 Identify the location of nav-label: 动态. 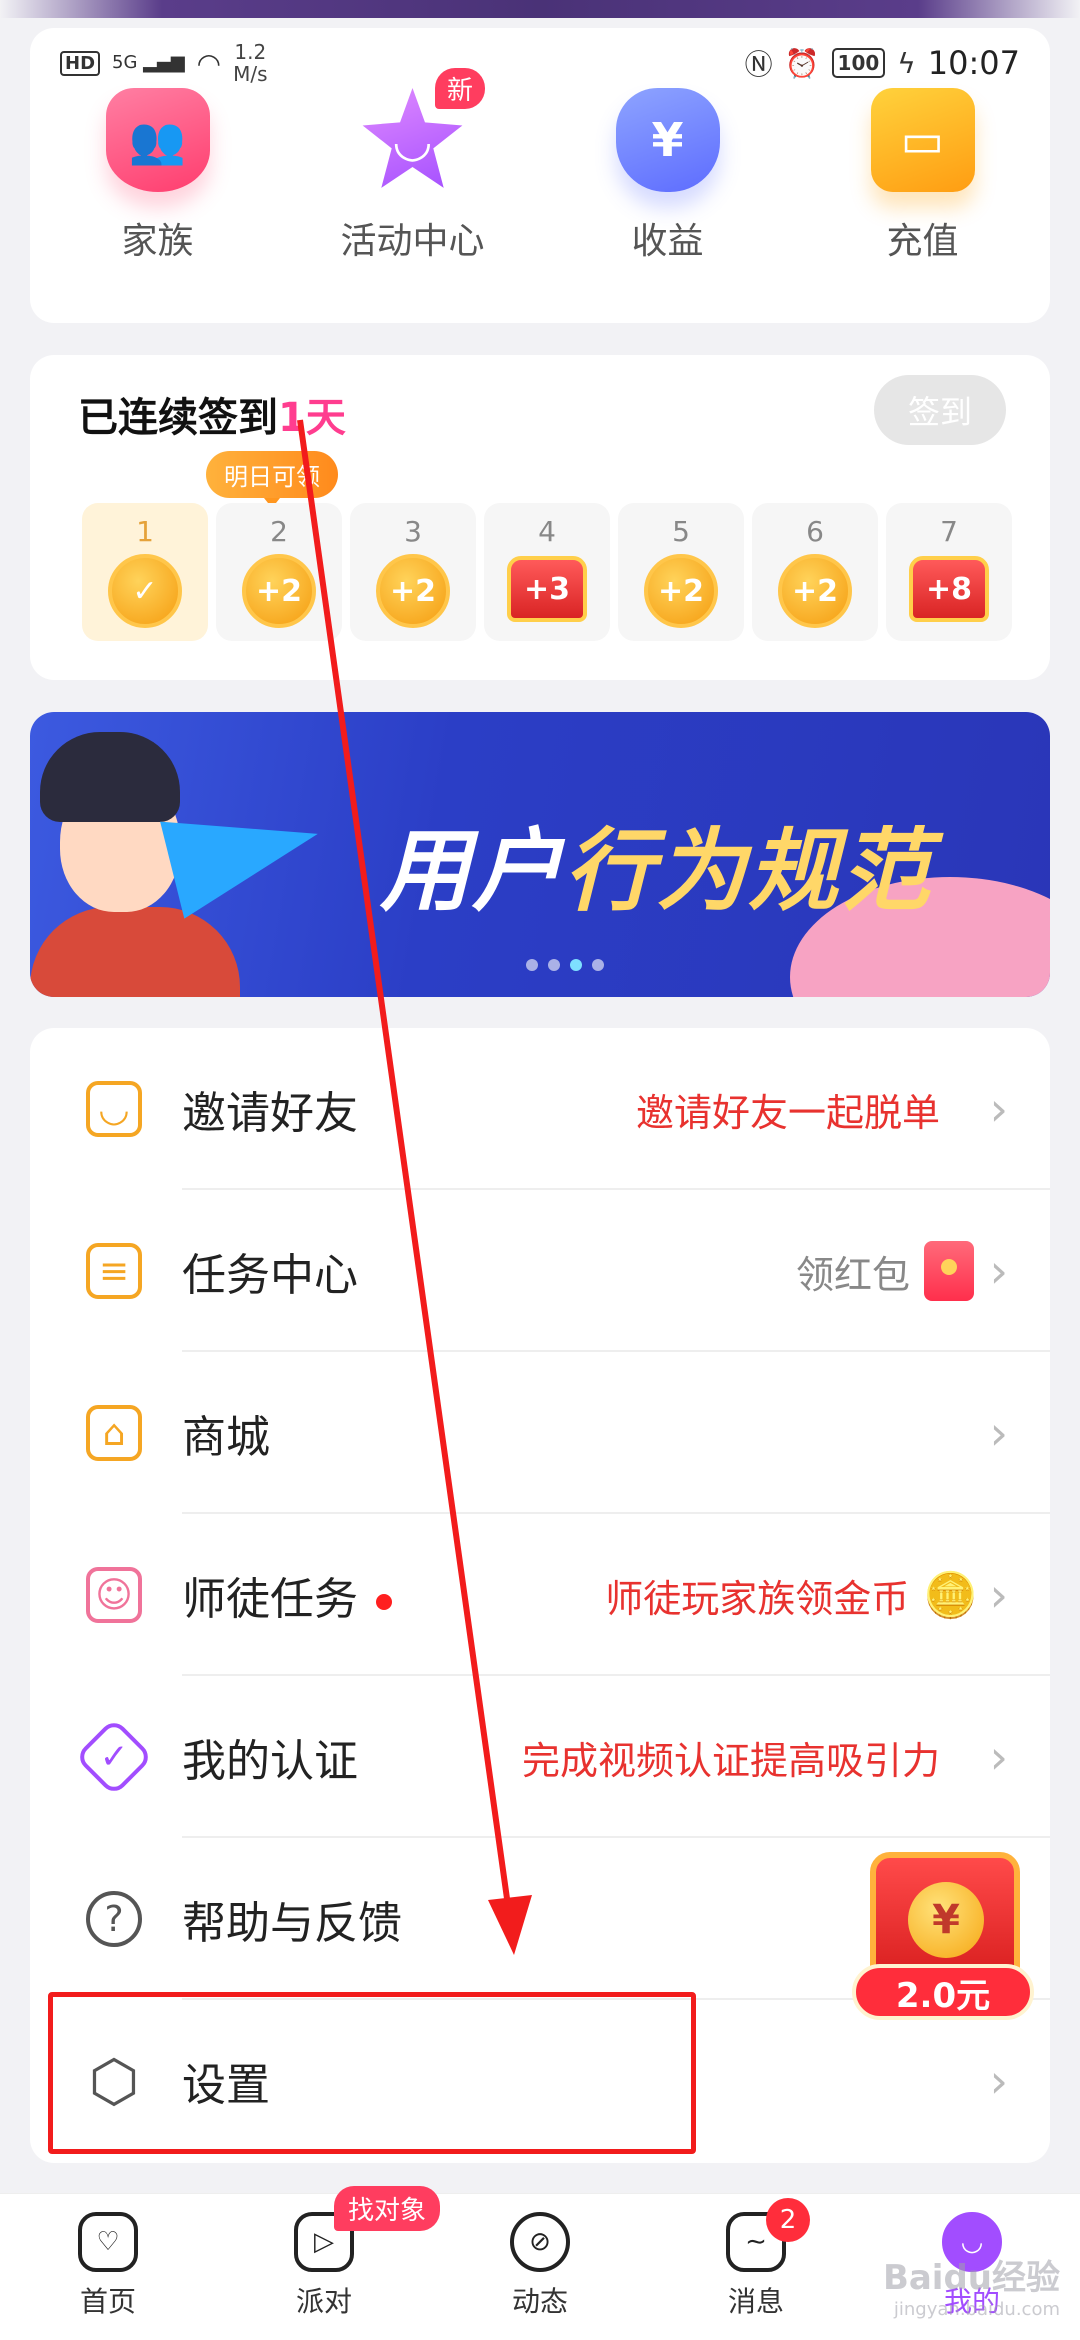
(539, 2301).